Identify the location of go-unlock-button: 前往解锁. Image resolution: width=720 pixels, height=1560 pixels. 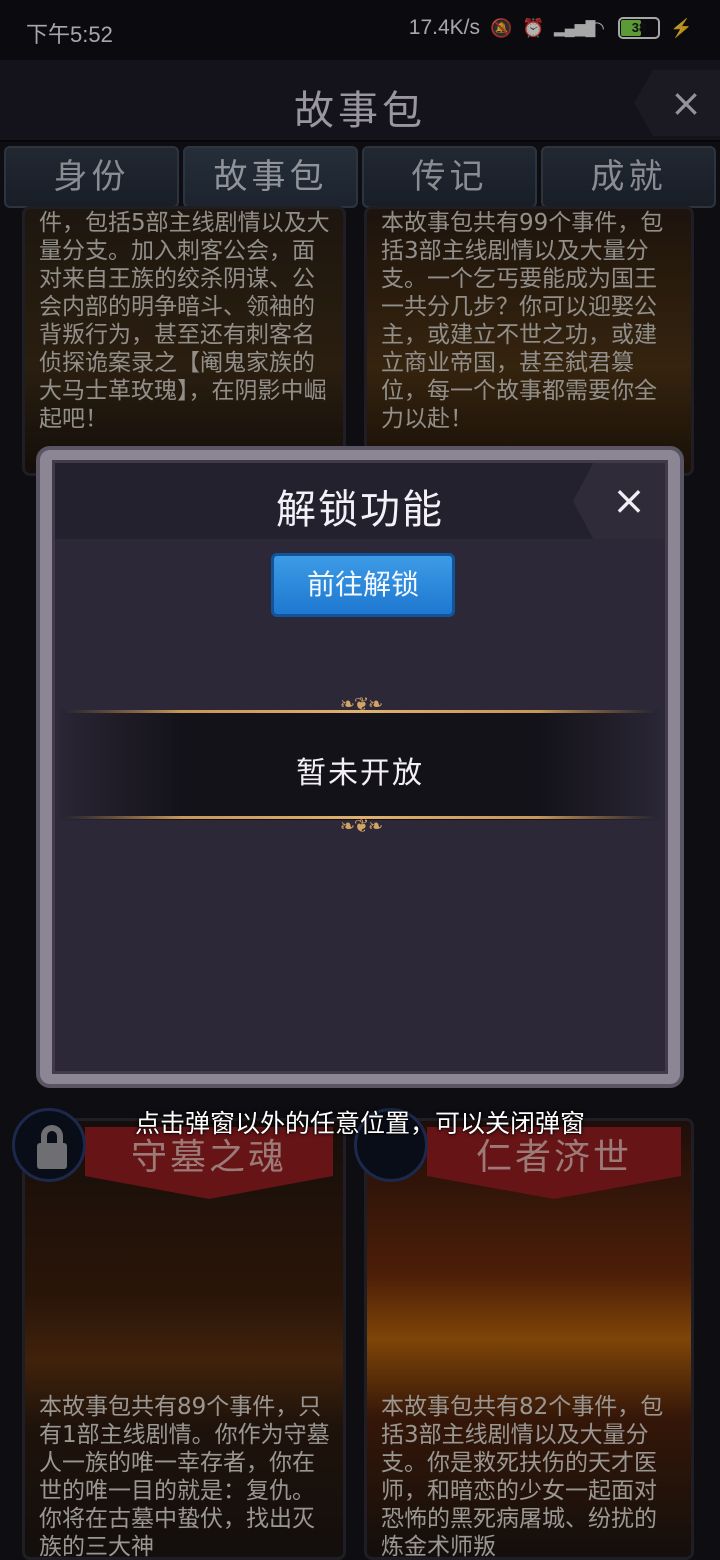
(363, 585).